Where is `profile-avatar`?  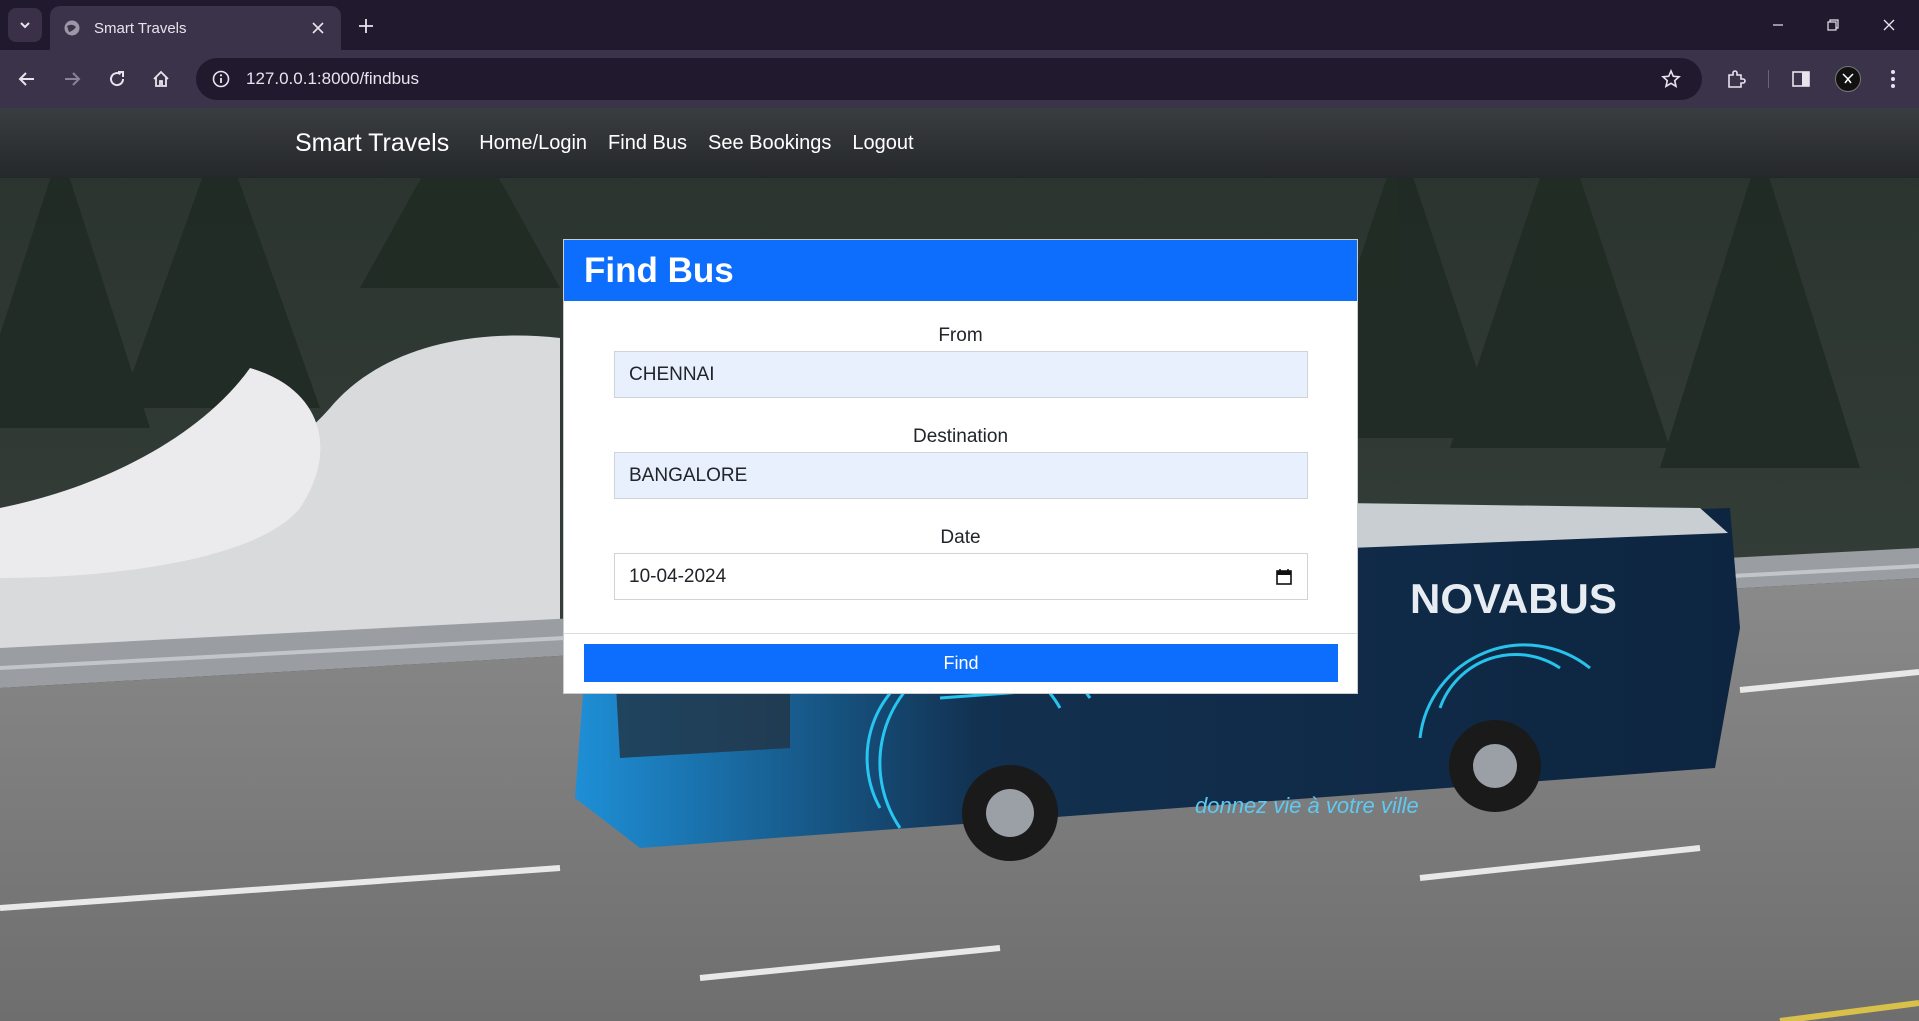
profile-avatar is located at coordinates (1848, 79).